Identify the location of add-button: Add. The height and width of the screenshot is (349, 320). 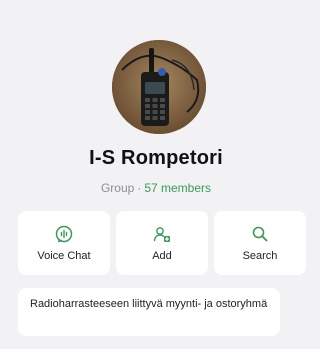
(162, 243).